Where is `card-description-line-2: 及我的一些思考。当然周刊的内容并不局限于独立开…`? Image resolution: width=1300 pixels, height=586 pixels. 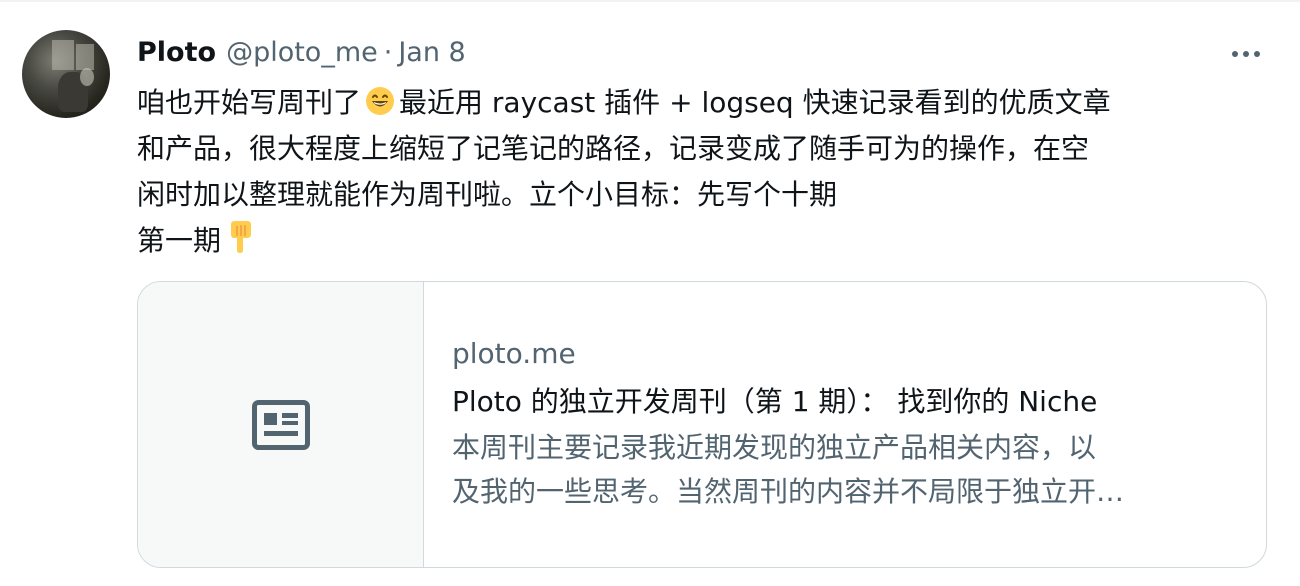 card-description-line-2: 及我的一些思考。当然周刊的内容并不局限于独立开… is located at coordinates (788, 491).